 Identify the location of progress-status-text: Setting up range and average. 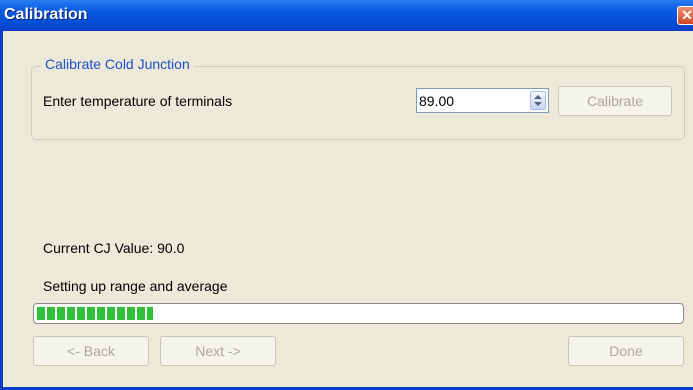
(135, 286).